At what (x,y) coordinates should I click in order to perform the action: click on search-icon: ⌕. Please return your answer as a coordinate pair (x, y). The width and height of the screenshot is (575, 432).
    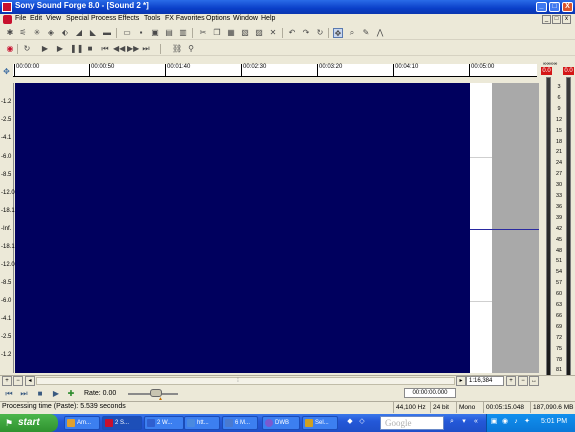
    Looking at the image, I should click on (452, 422).